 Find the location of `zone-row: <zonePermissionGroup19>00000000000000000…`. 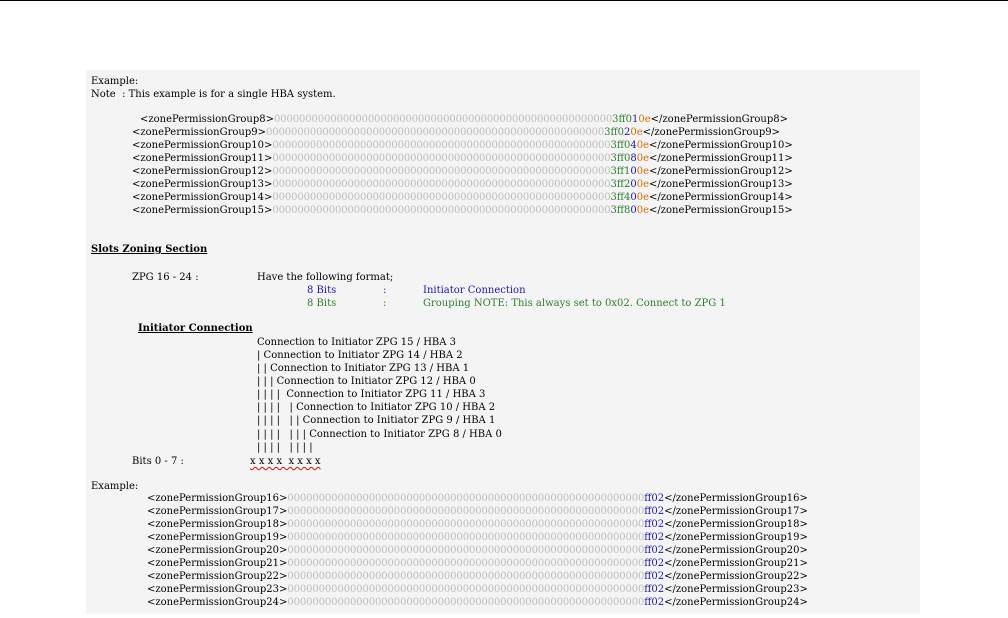

zone-row: <zonePermissionGroup19>00000000000000000… is located at coordinates (477, 537).